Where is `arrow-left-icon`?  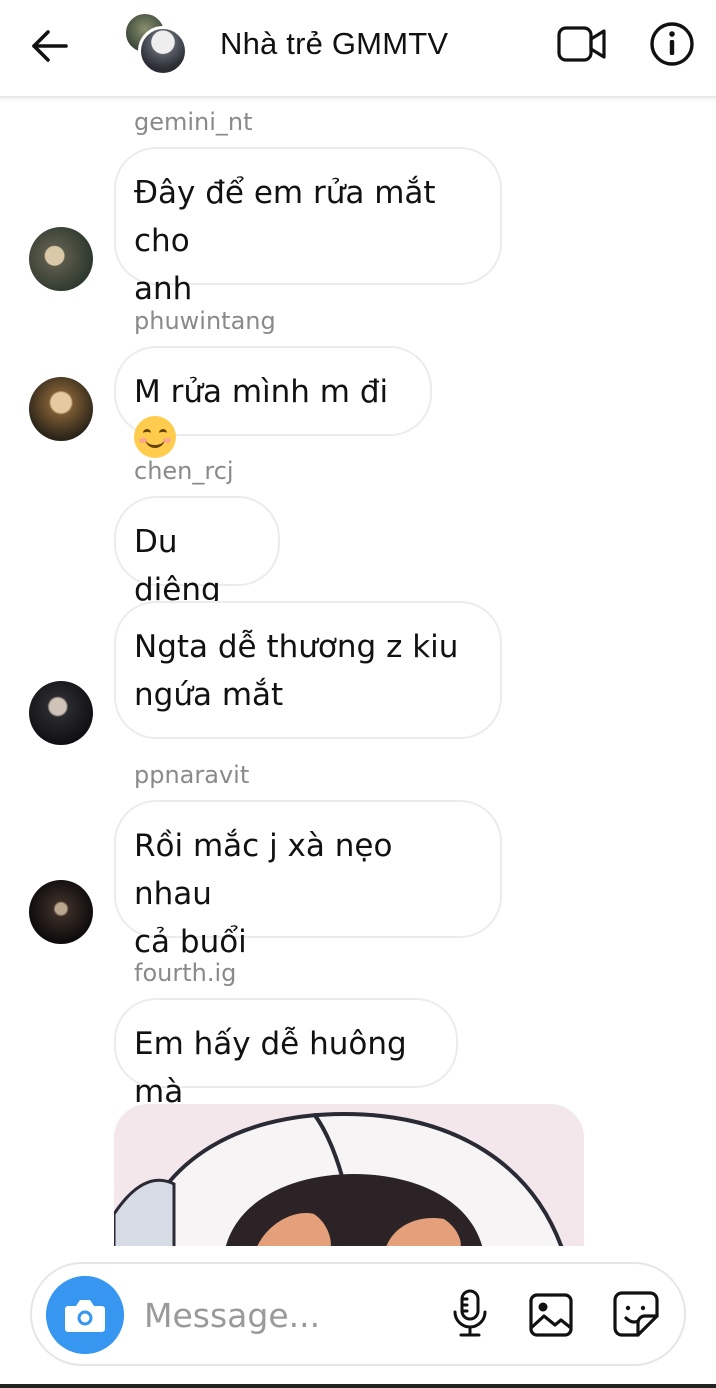
arrow-left-icon is located at coordinates (50, 46).